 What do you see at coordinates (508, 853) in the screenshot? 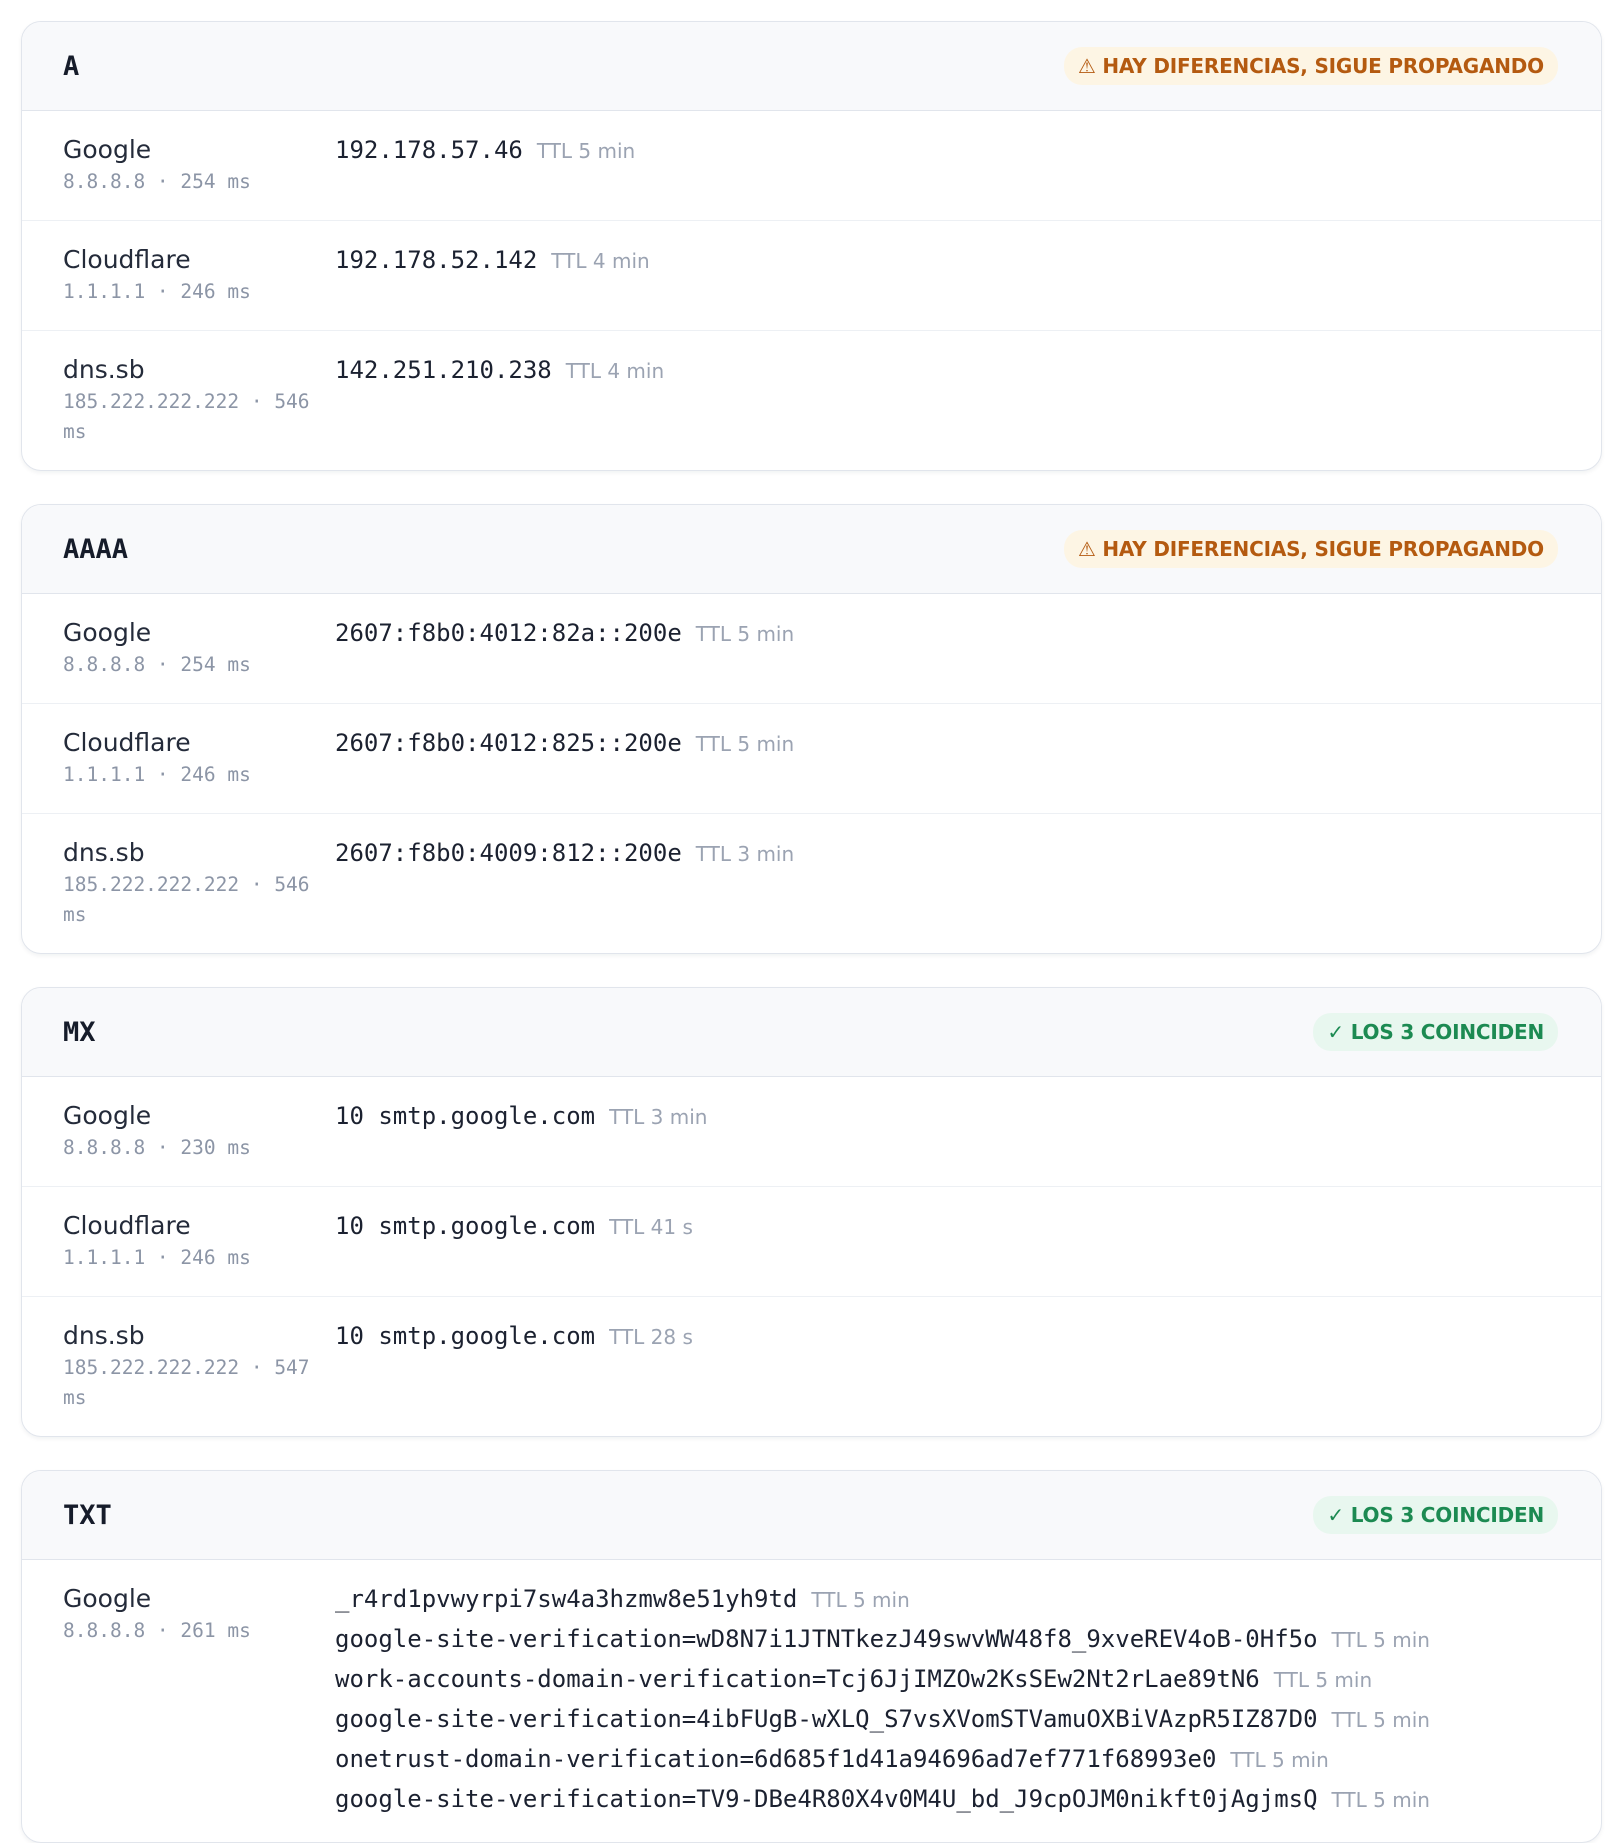
I see `record-value: 2607:f8b0:4009:812::200e` at bounding box center [508, 853].